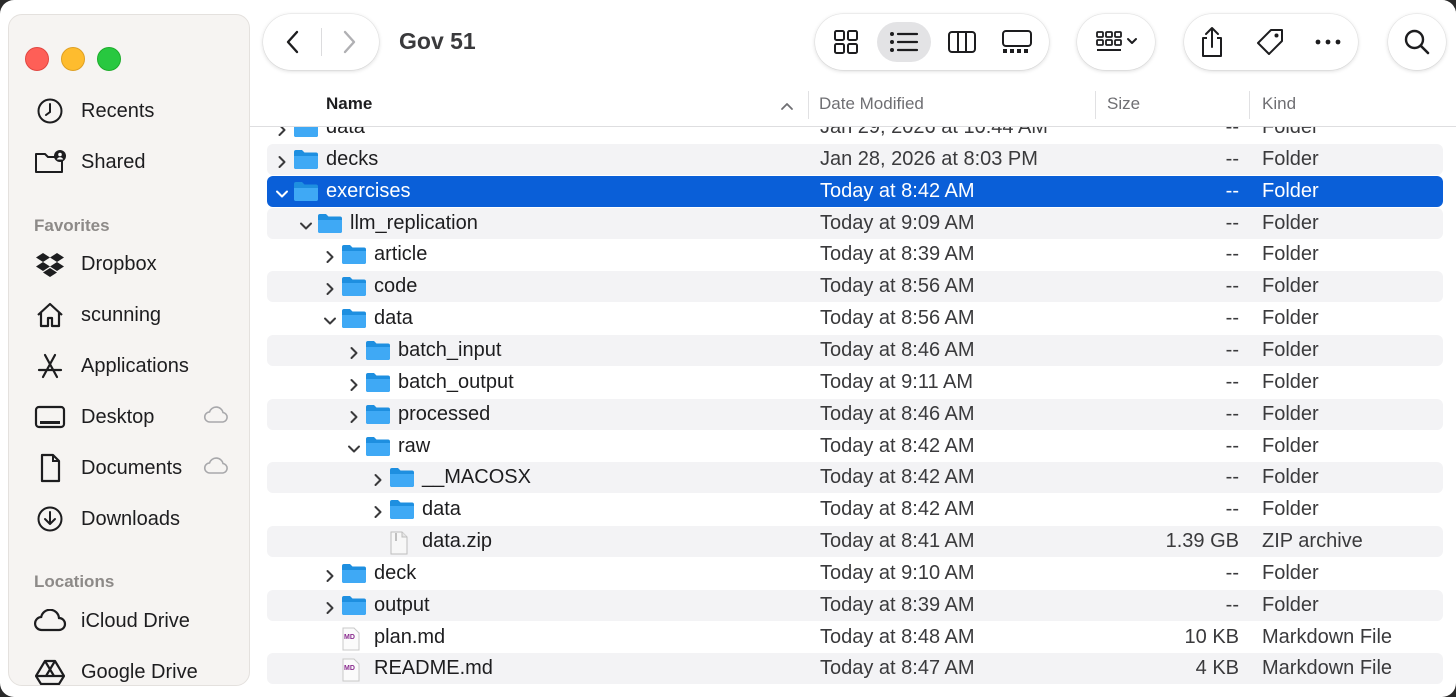 This screenshot has height=697, width=1456. I want to click on sidebar-item-shared: Shared, so click(138, 162).